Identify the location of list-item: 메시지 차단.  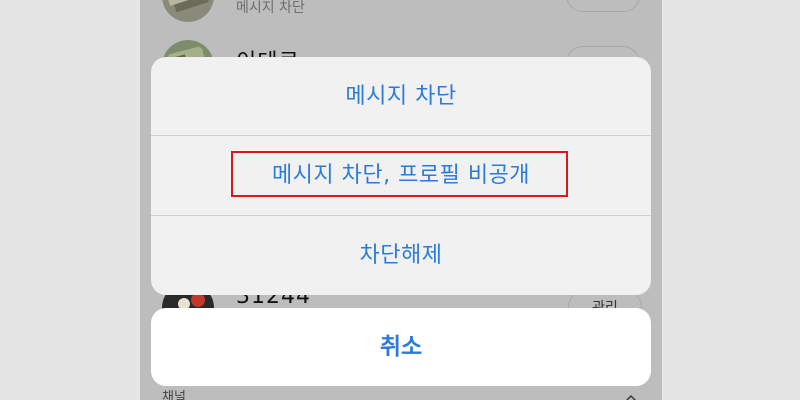
(401, 20).